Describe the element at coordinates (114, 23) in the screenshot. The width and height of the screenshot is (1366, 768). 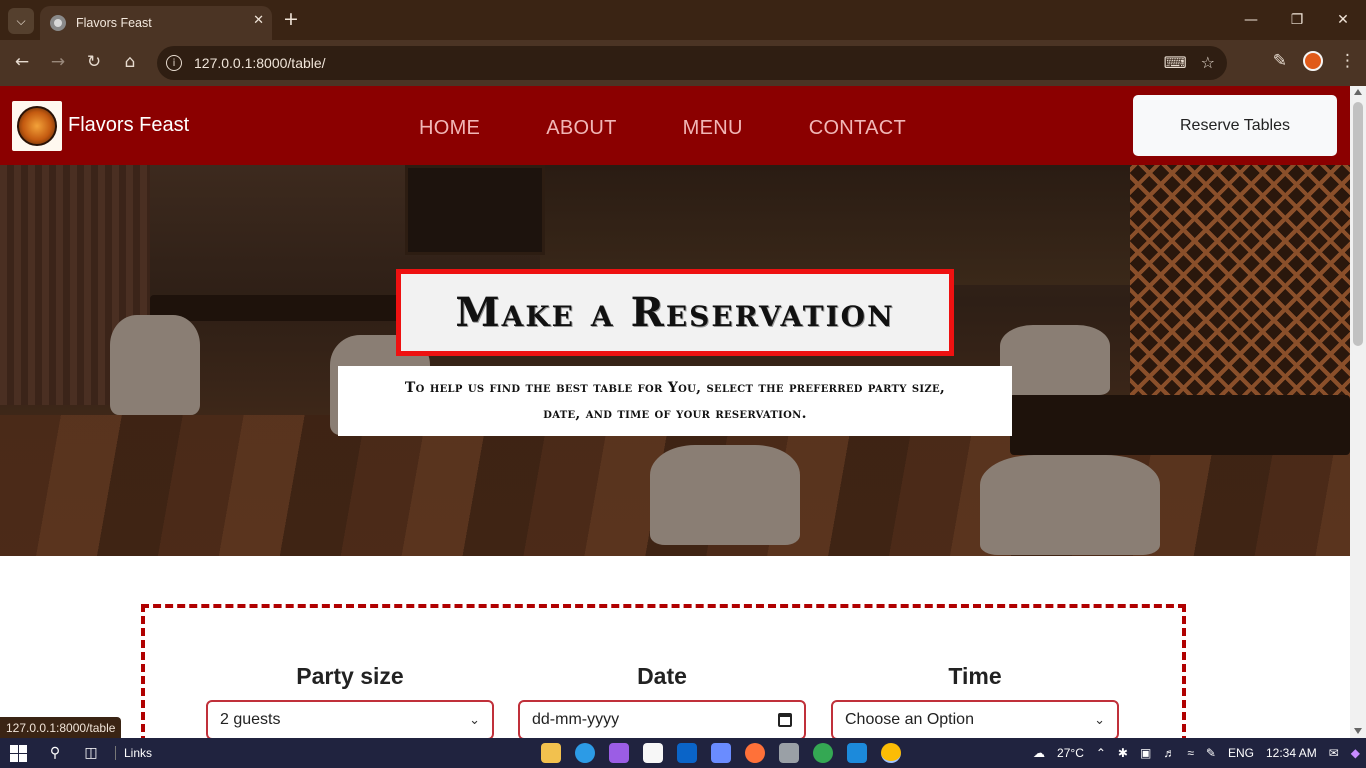
I see `tab-title: Flavors Feast` at that location.